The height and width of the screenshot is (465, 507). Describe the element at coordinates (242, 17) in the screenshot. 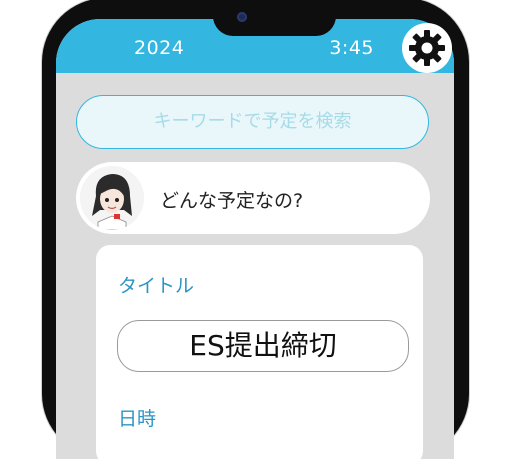

I see `camera-icon` at that location.